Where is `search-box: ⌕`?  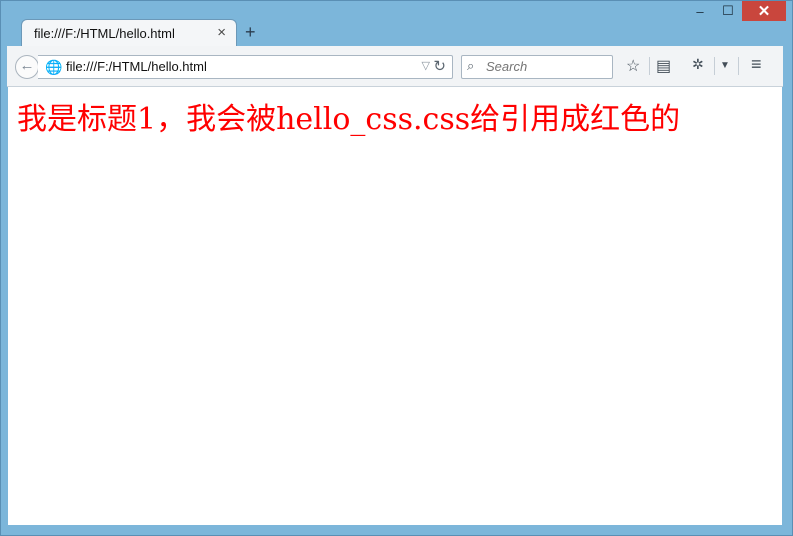 search-box: ⌕ is located at coordinates (537, 67).